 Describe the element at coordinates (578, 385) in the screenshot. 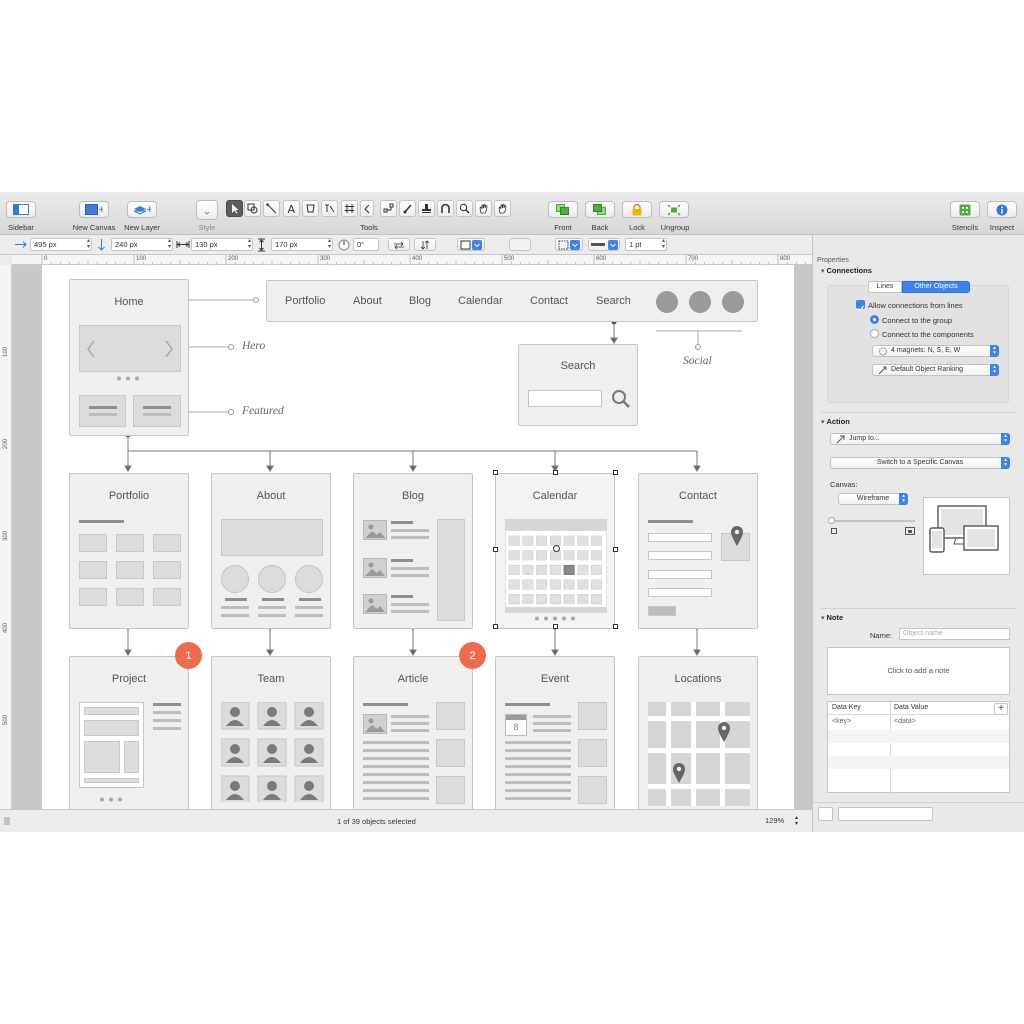

I see `search-card: Search` at that location.